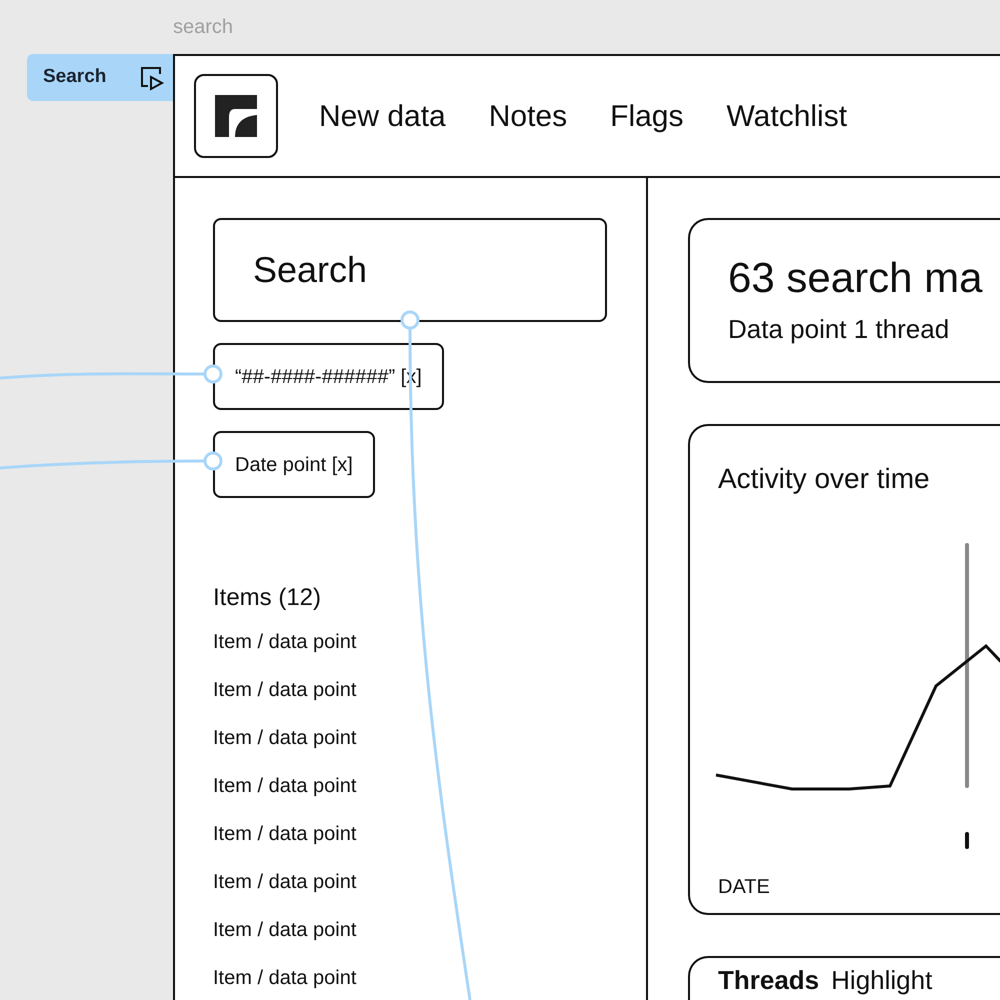 This screenshot has width=1000, height=1000. I want to click on play-frame-icon, so click(152, 77).